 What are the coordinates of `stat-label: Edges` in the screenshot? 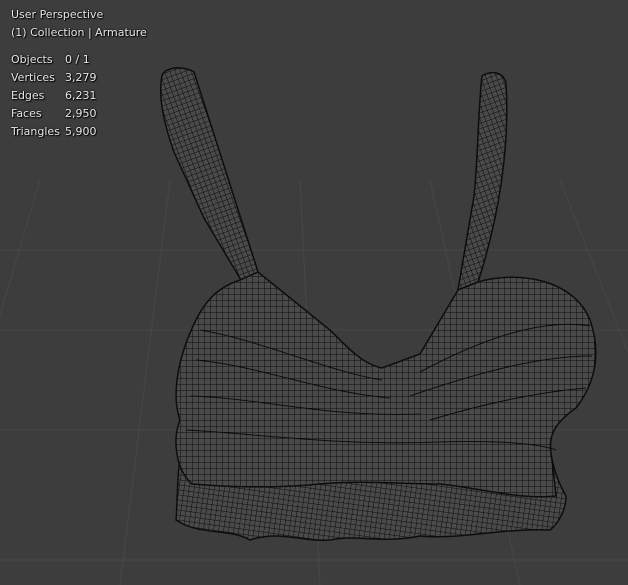 It's located at (28, 95).